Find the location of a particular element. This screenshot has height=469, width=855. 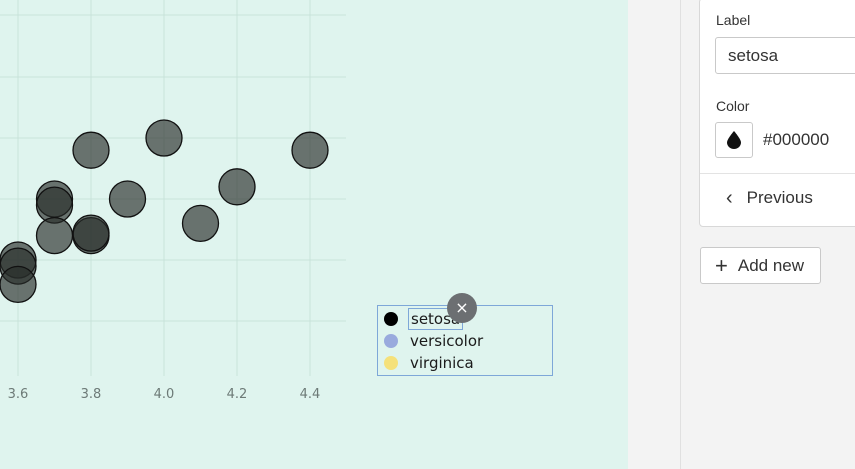

legend-label: virginica is located at coordinates (442, 363).